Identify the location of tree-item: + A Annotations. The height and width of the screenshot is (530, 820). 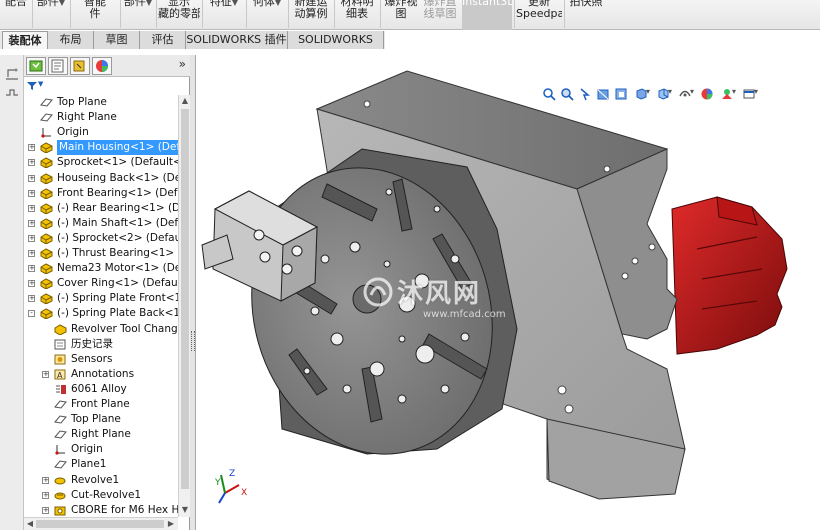
(101, 374).